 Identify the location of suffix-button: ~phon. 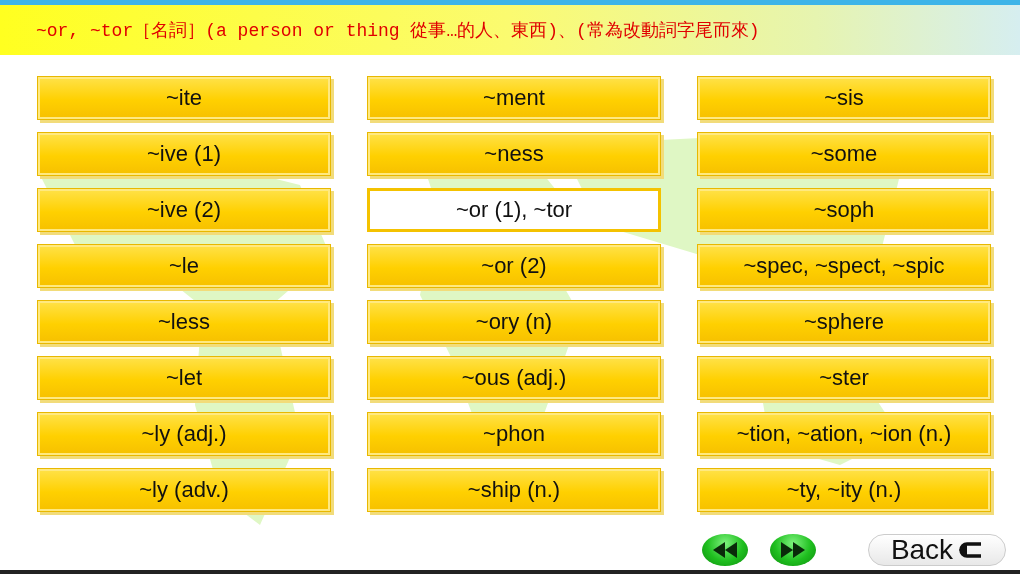
(514, 434).